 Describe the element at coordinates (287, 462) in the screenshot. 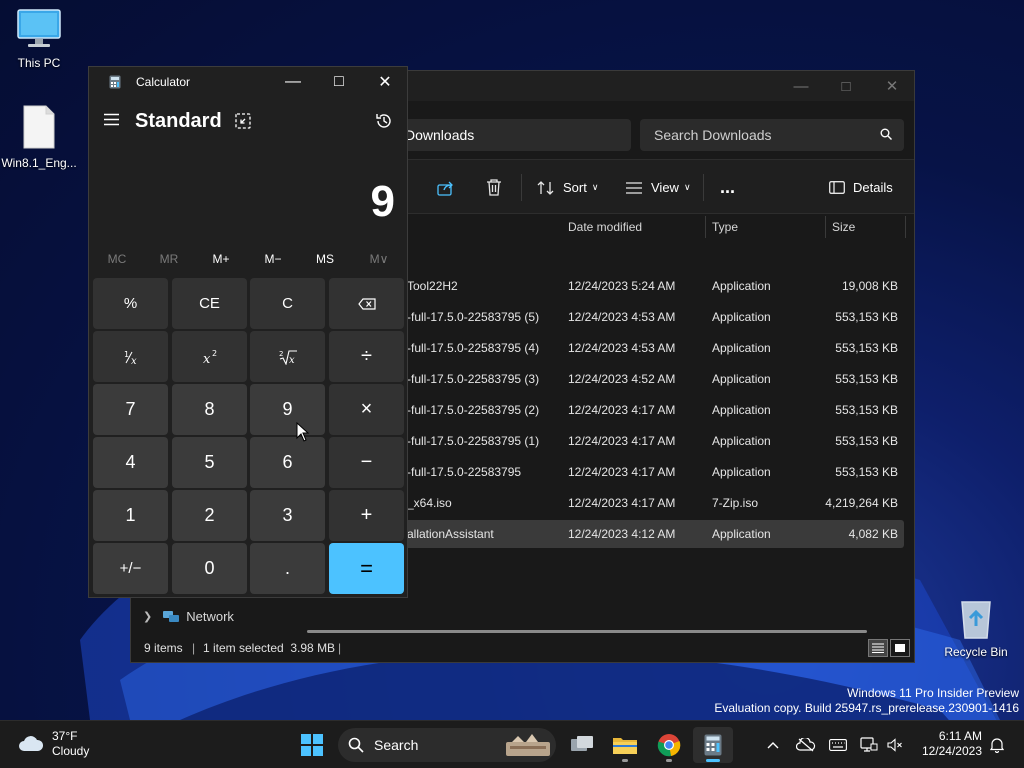

I see `digit-6-button: 6` at that location.